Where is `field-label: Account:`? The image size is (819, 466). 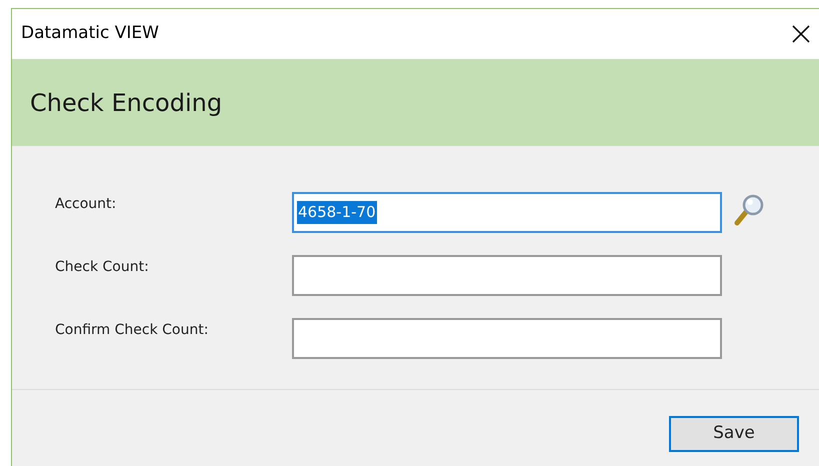 field-label: Account: is located at coordinates (86, 204).